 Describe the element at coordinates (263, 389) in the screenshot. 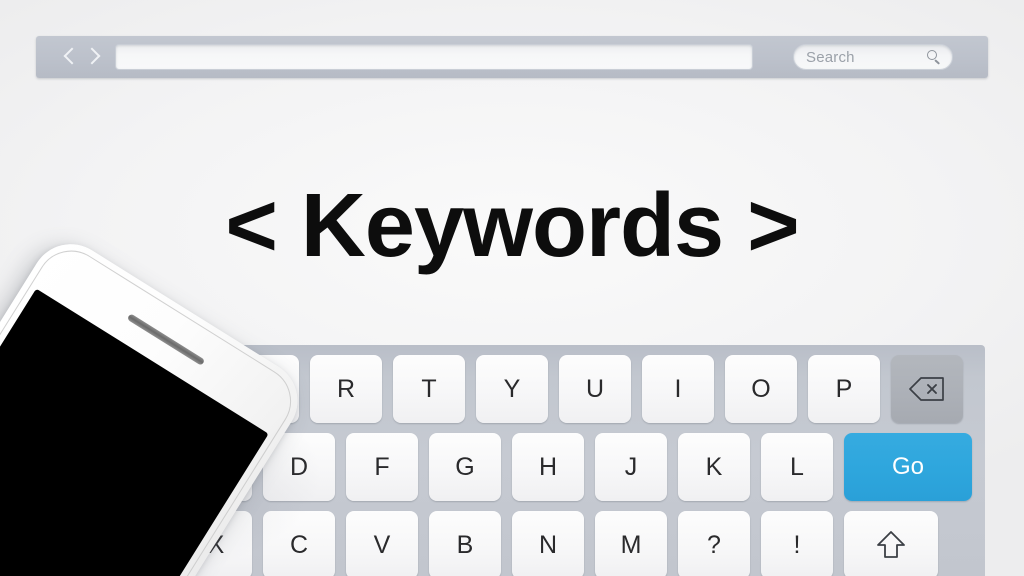

I see `key-e: E` at that location.